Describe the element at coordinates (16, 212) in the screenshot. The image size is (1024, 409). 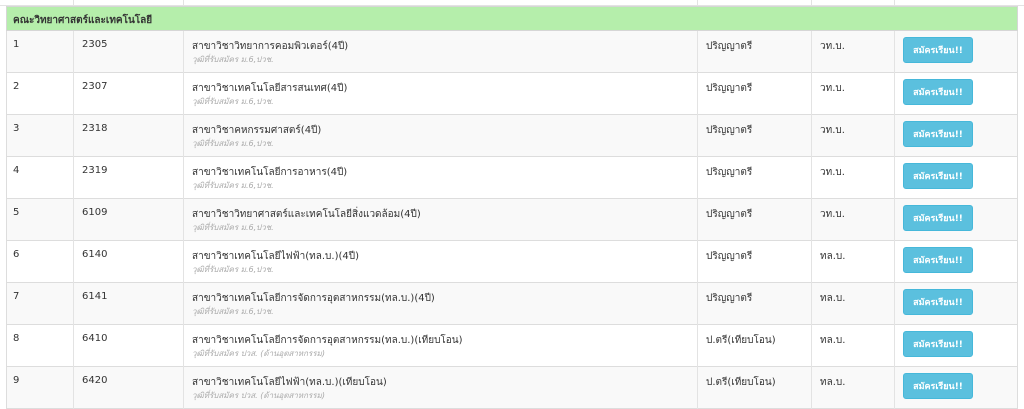
I see `row-number: 5` at that location.